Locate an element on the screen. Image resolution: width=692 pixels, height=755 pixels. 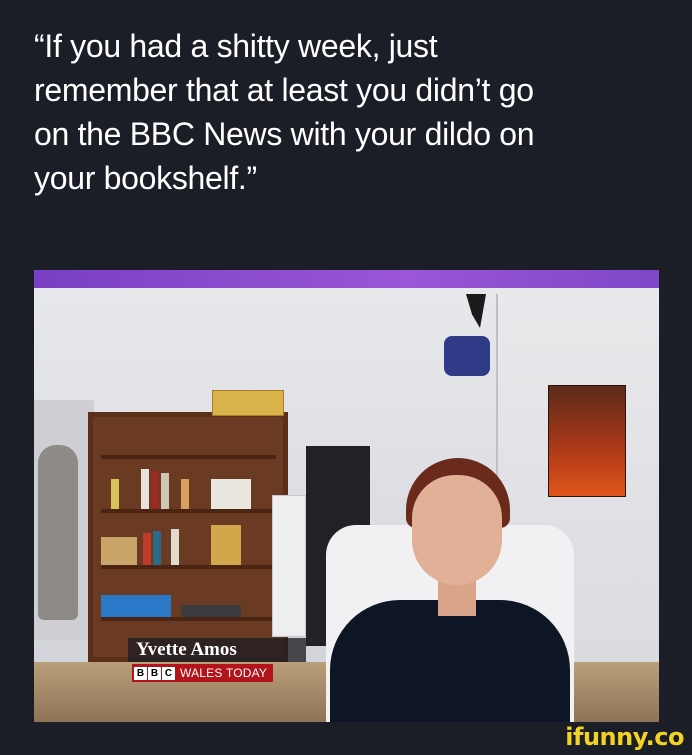
bookshelf is located at coordinates (188, 537).